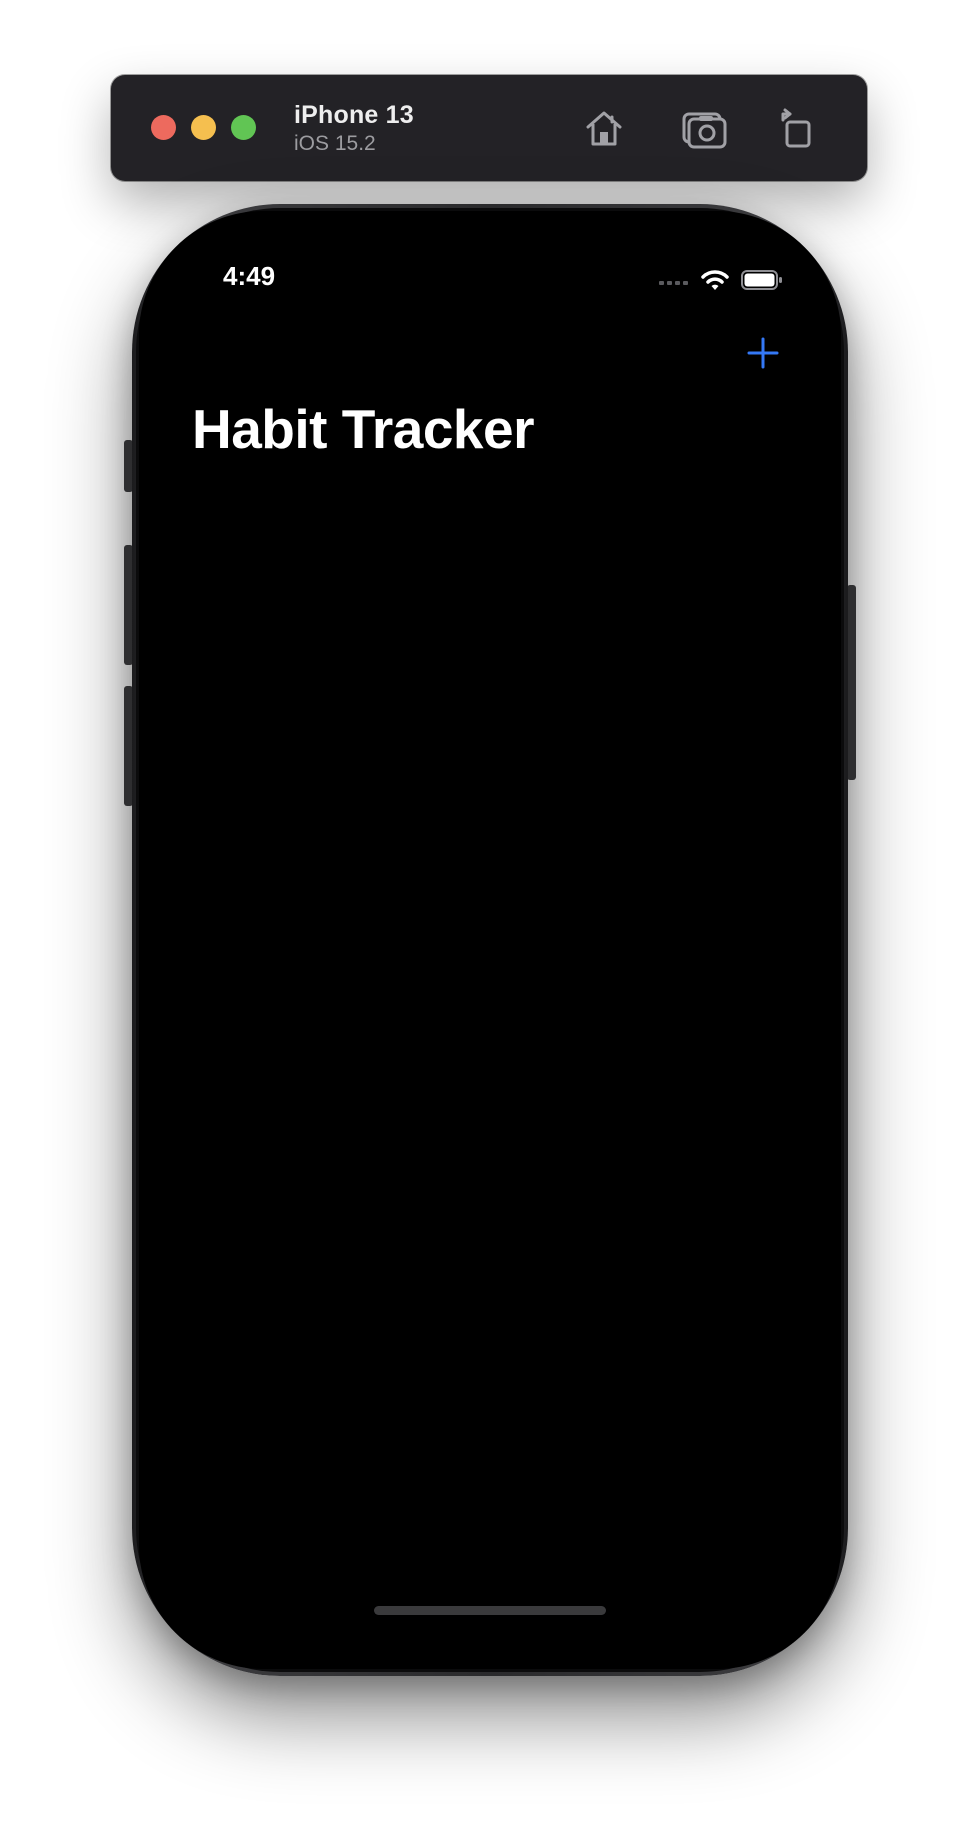  I want to click on screenshot-icon, so click(704, 130).